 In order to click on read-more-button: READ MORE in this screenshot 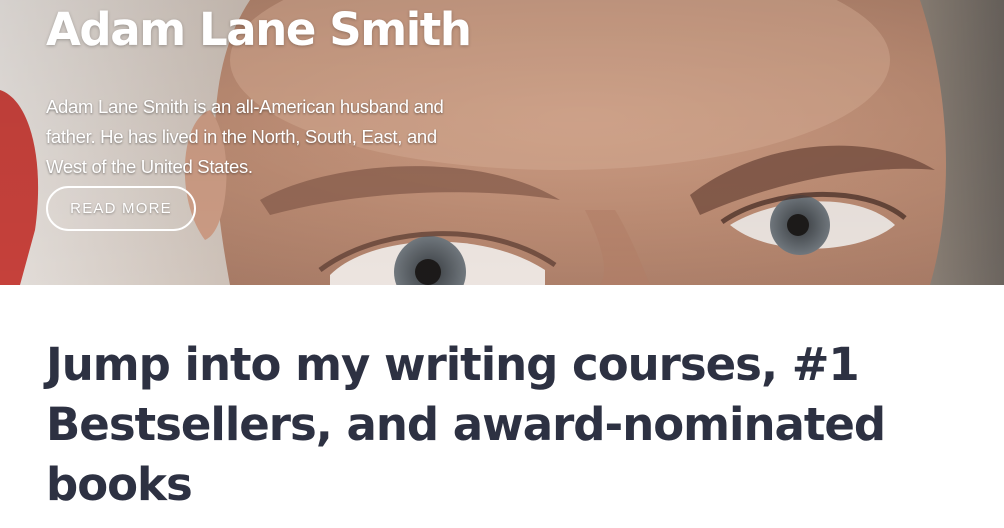, I will do `click(121, 208)`.